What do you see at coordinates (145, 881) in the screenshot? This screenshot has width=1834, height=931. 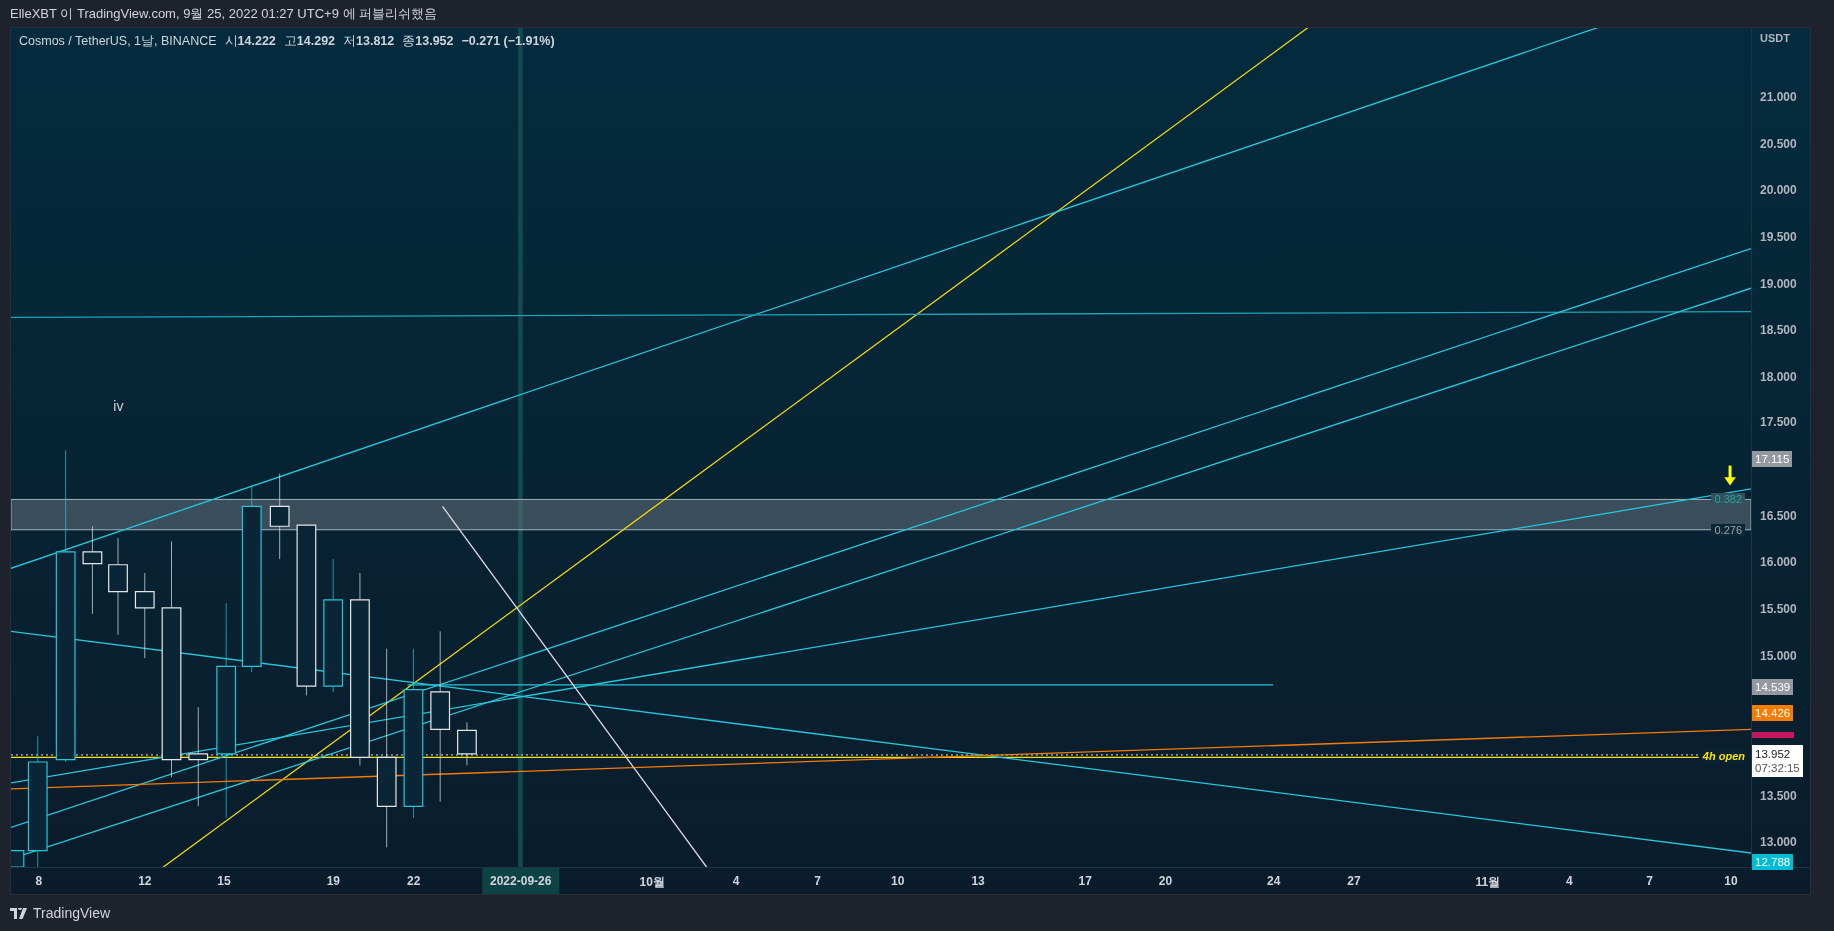 I see `date-label: 12` at bounding box center [145, 881].